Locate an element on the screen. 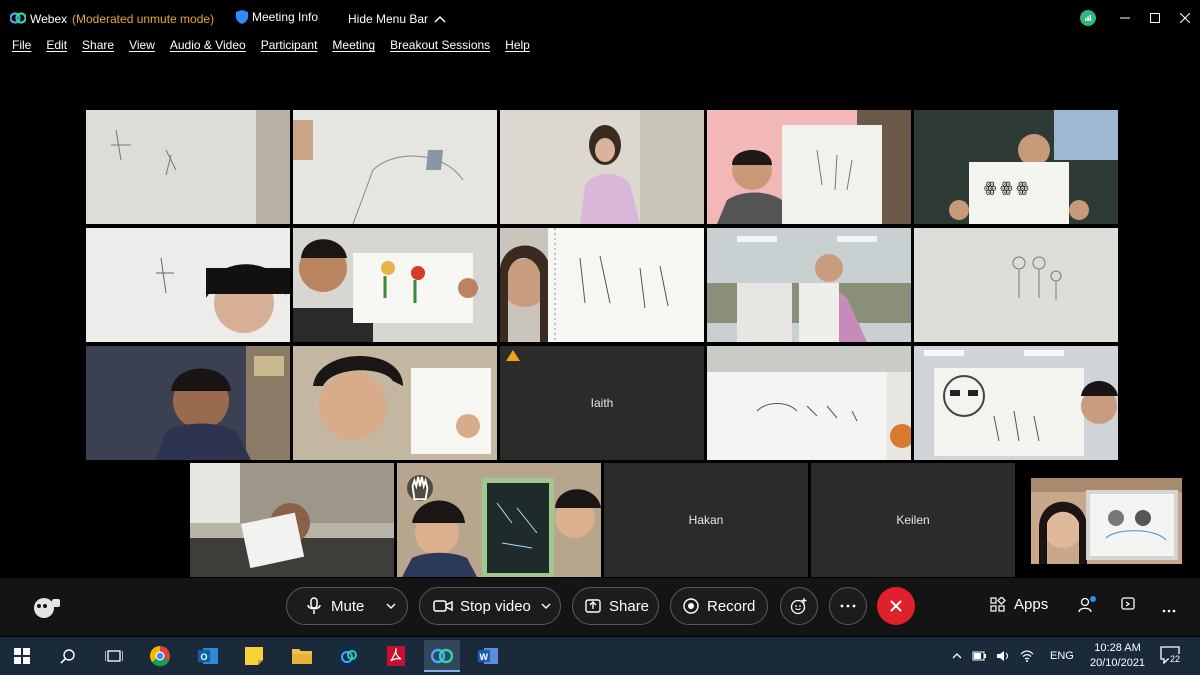  share-button: Share is located at coordinates (615, 606).